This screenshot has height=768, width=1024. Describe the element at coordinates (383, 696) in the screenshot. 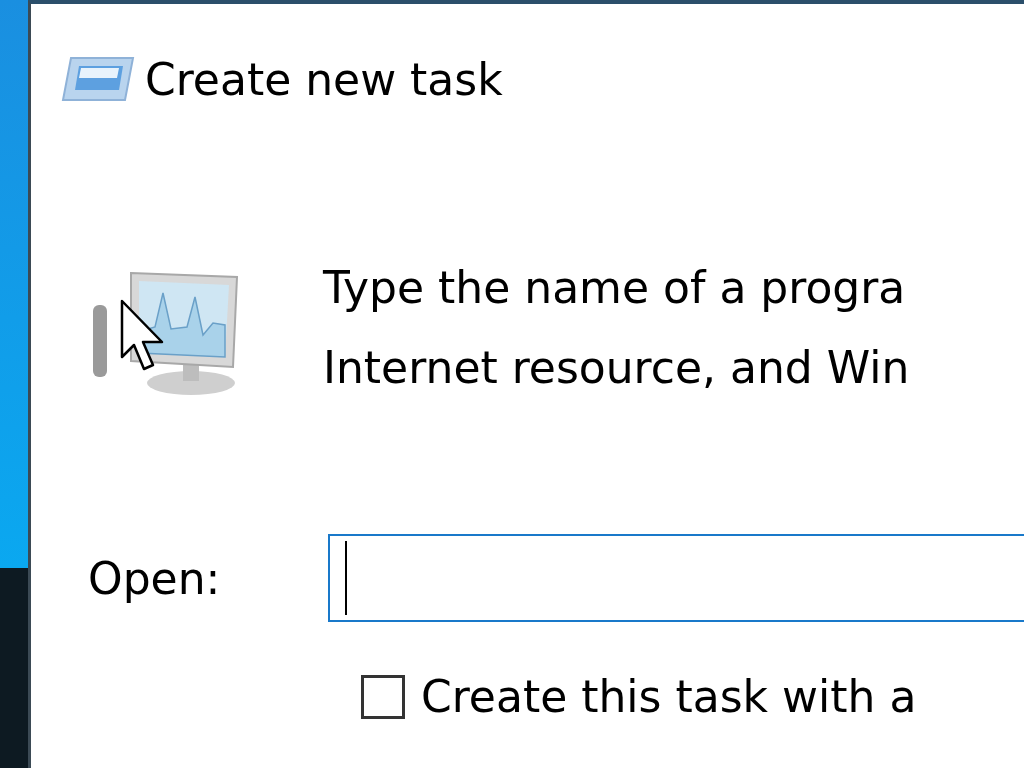

I see `admin-checkbox` at that location.